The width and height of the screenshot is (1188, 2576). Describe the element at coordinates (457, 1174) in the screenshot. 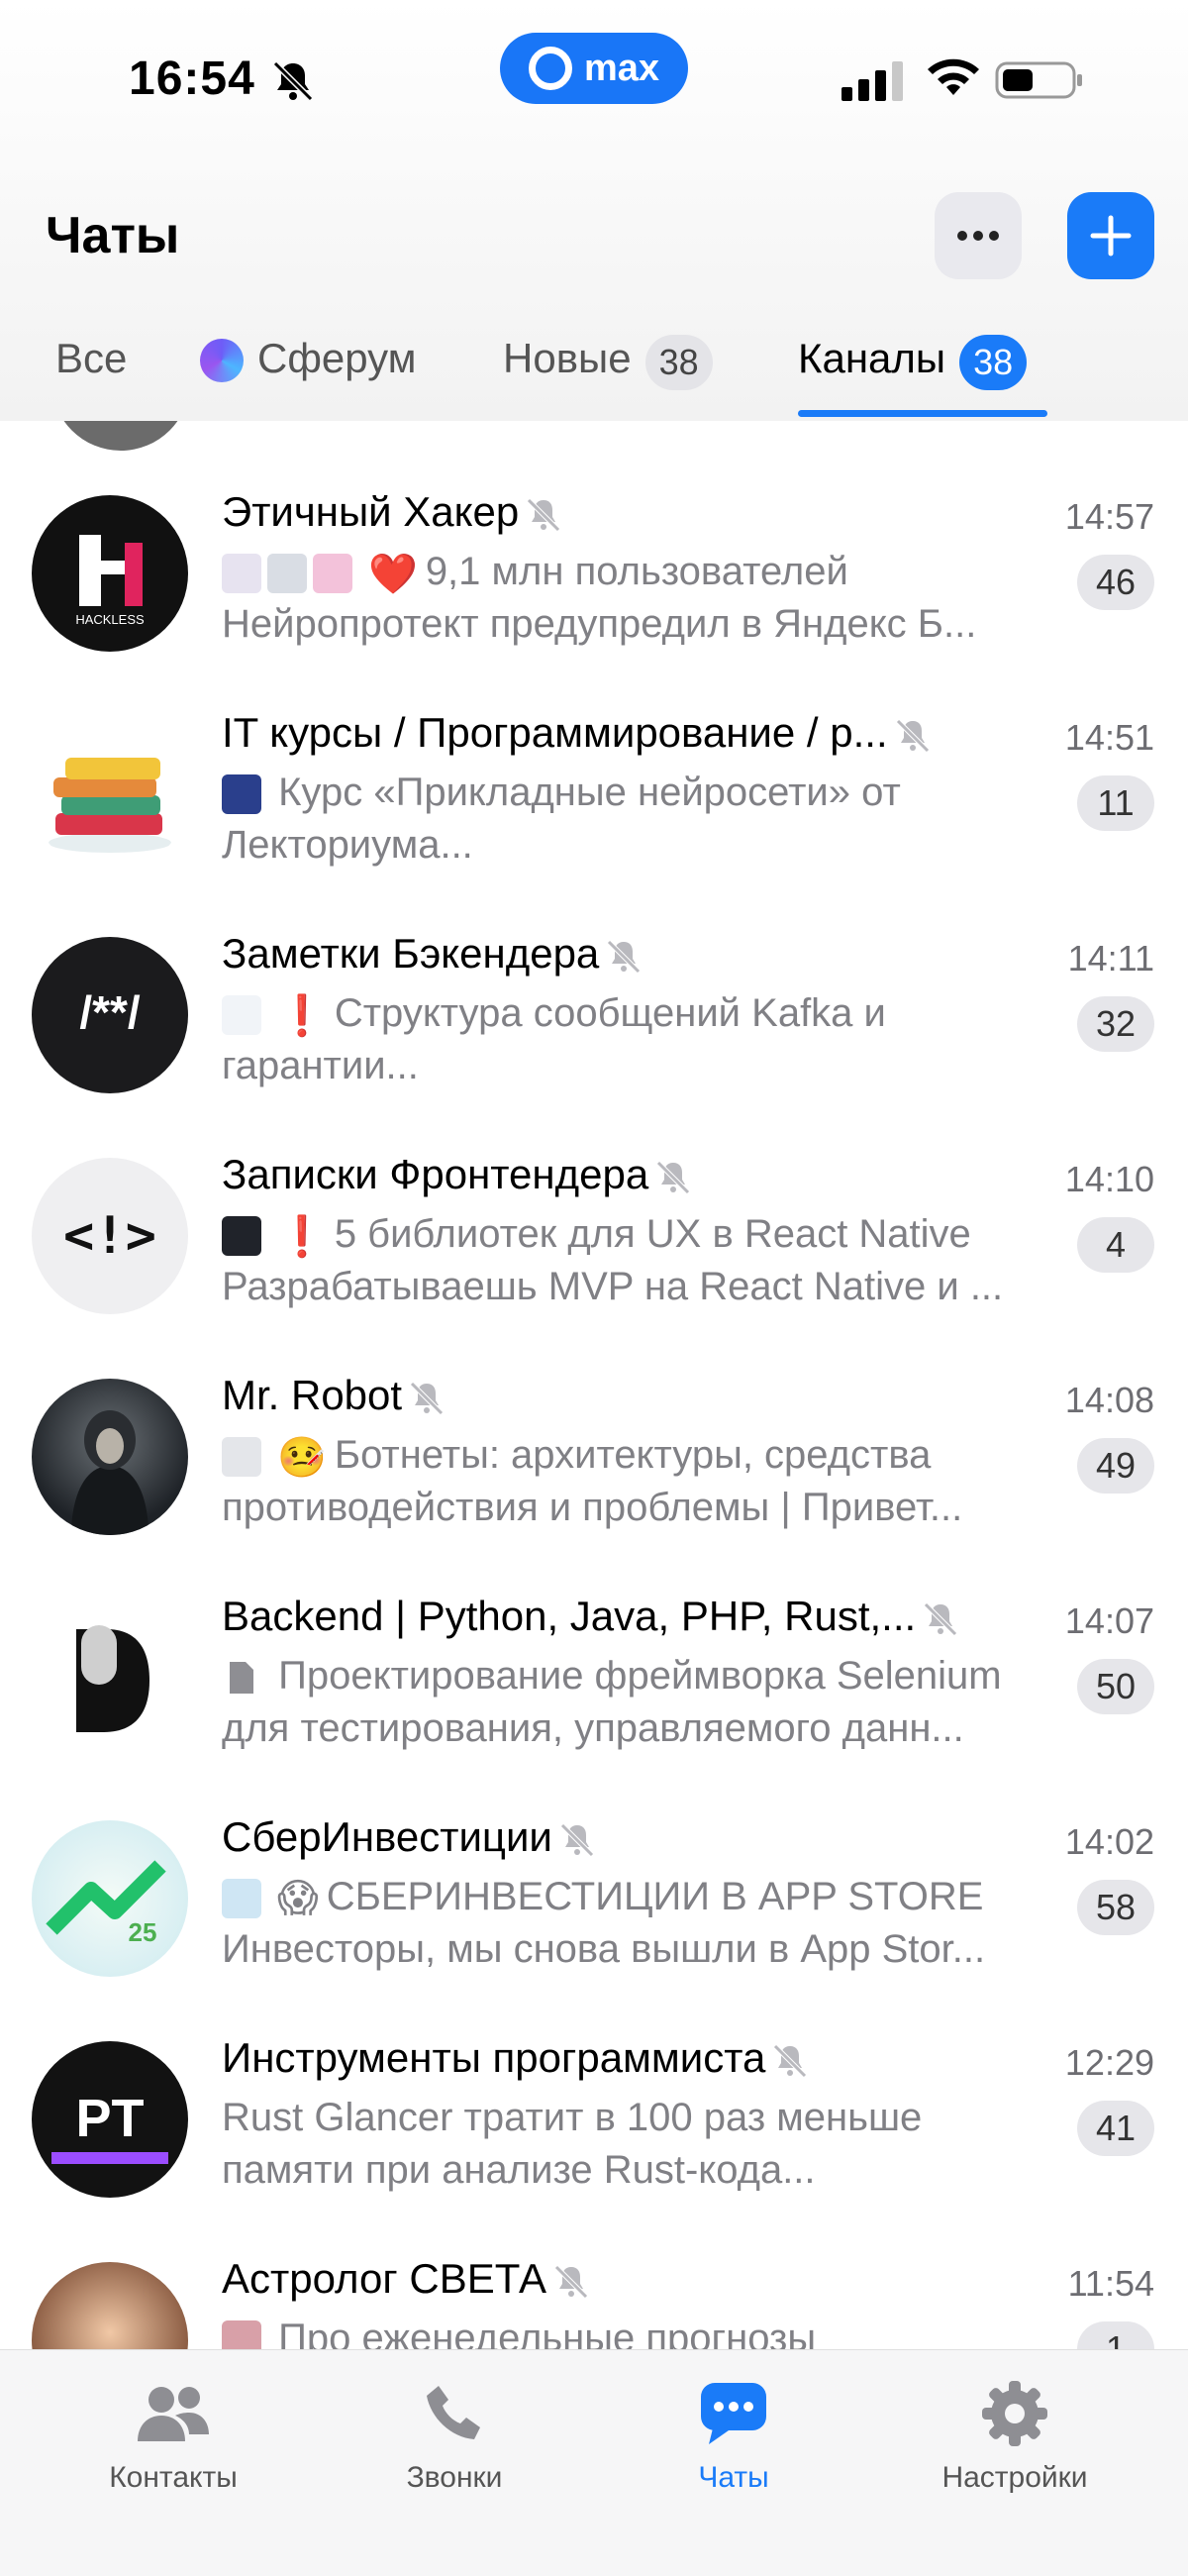

I see `chat-name: Записки Фронтендера` at that location.